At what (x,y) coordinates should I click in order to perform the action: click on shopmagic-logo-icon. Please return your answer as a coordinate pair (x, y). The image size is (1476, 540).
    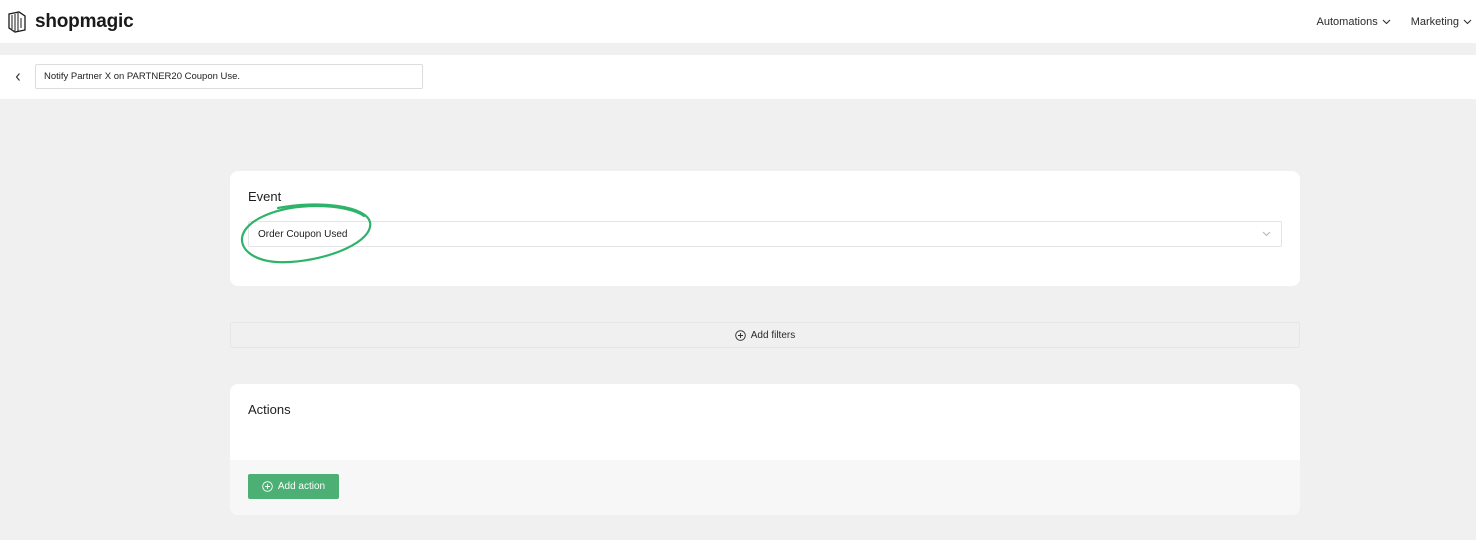
    Looking at the image, I should click on (17, 22).